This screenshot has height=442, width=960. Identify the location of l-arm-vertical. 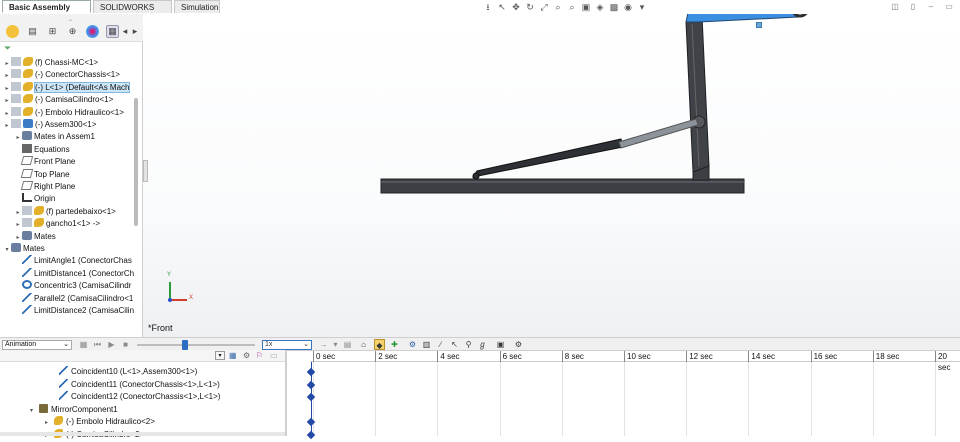
(697, 94).